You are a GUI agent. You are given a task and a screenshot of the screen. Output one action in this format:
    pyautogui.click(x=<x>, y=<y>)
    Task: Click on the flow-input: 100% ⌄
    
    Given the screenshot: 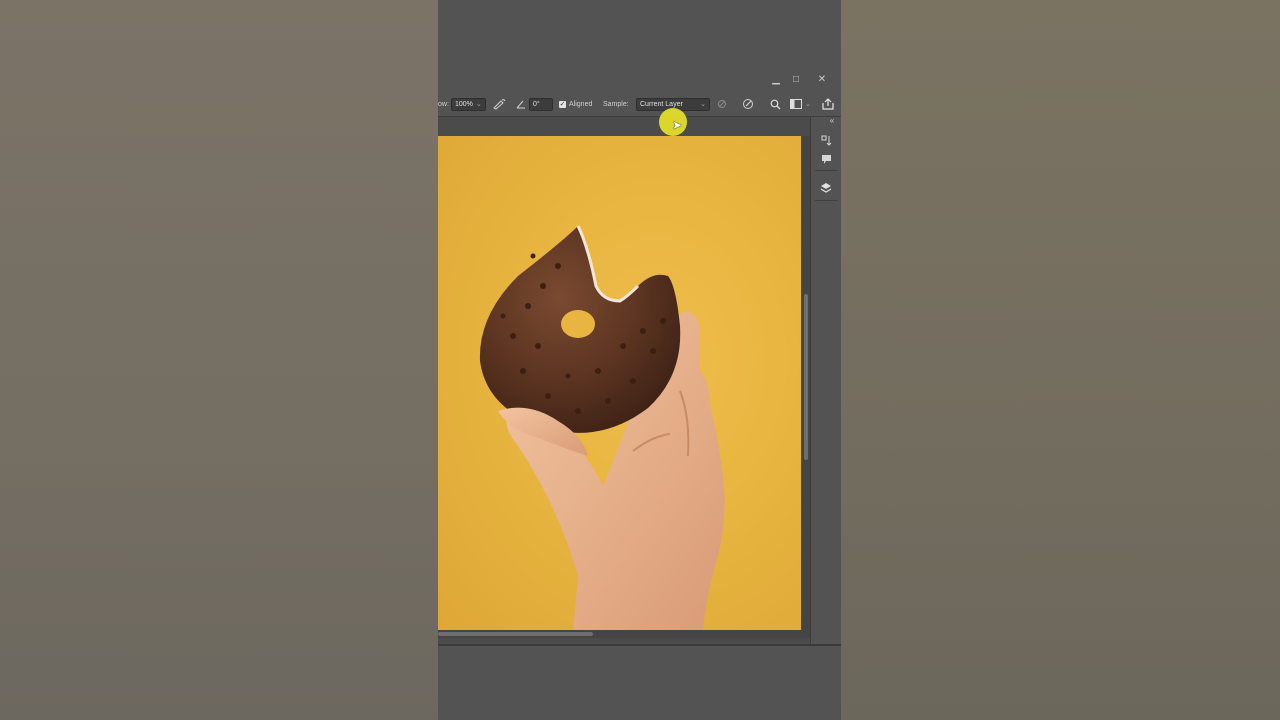 What is the action you would take?
    pyautogui.click(x=468, y=104)
    